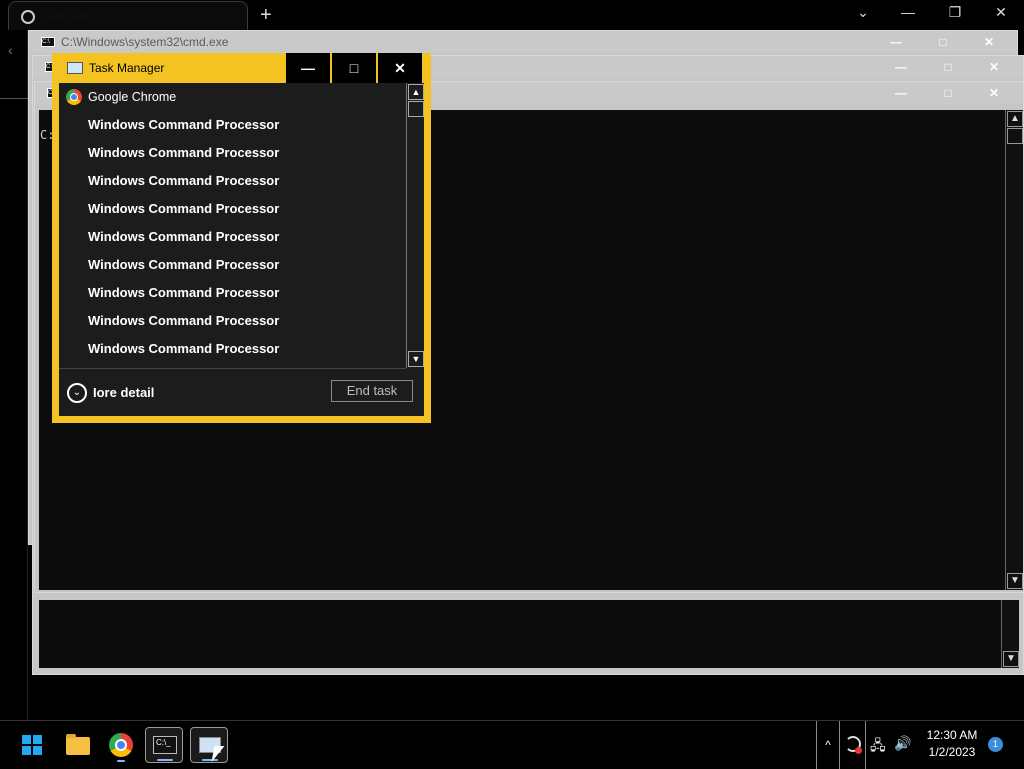 This screenshot has width=1024, height=769. I want to click on folder-icon, so click(78, 744).